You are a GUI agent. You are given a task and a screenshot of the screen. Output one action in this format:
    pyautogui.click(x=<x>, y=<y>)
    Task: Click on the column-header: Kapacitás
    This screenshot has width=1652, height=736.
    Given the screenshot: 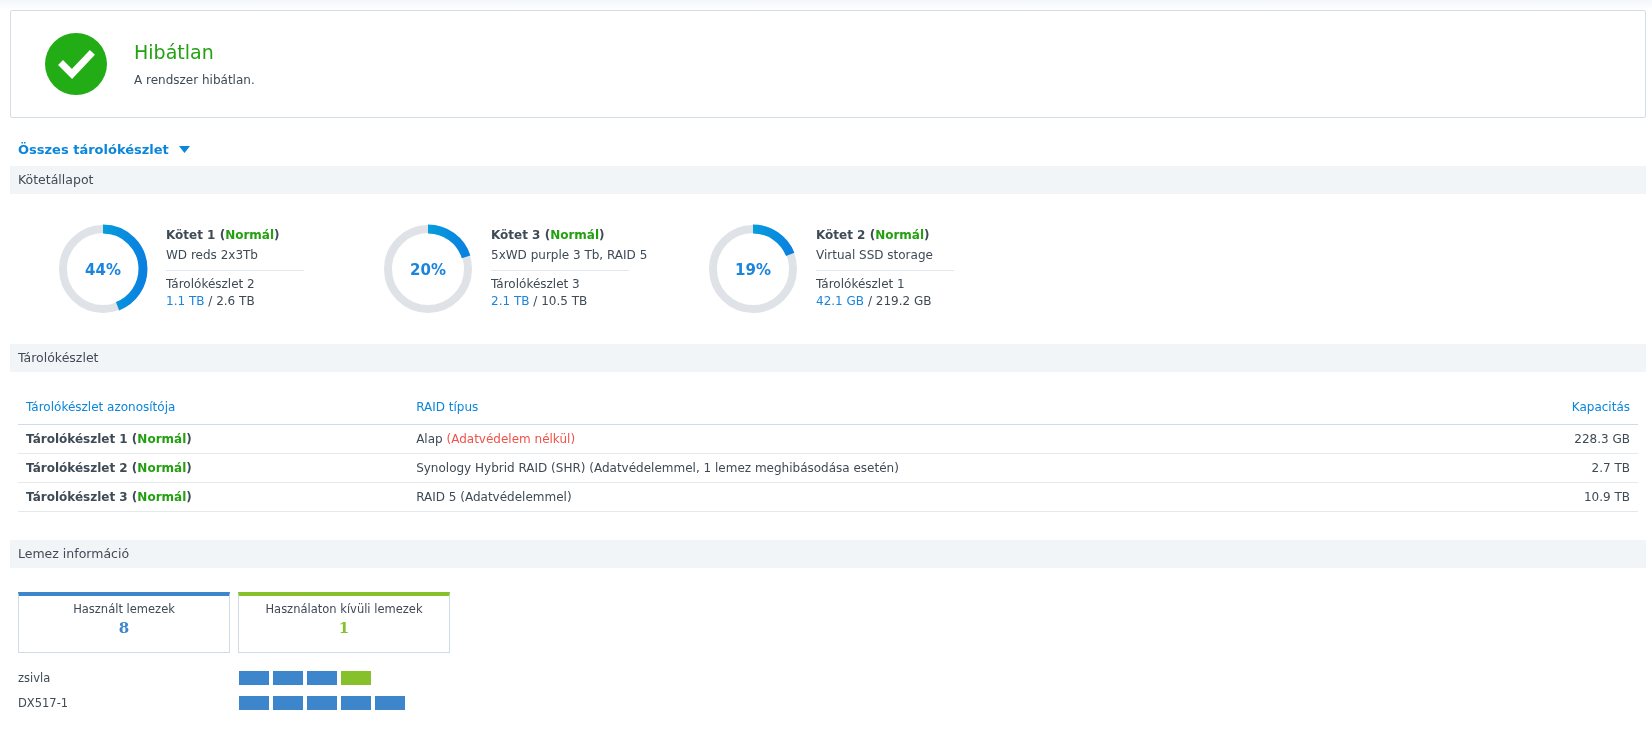 What is the action you would take?
    pyautogui.click(x=1558, y=407)
    